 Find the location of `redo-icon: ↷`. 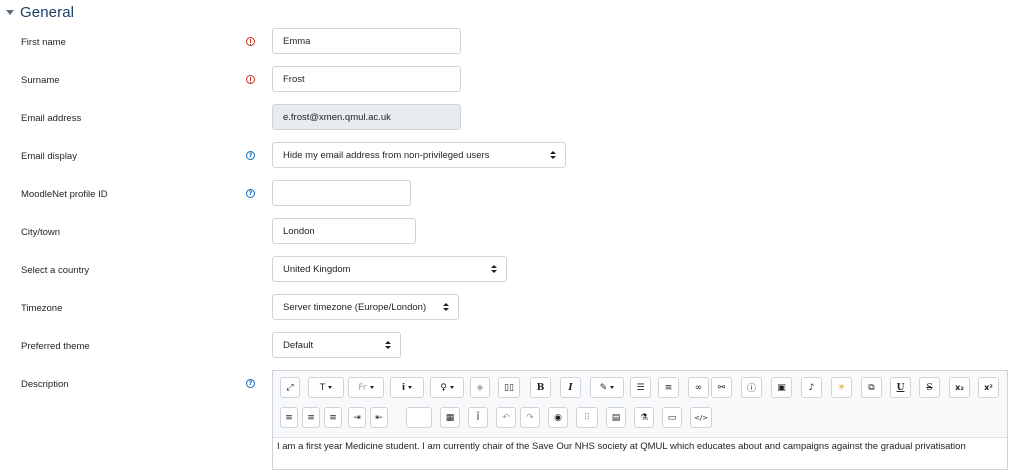

redo-icon: ↷ is located at coordinates (530, 417).